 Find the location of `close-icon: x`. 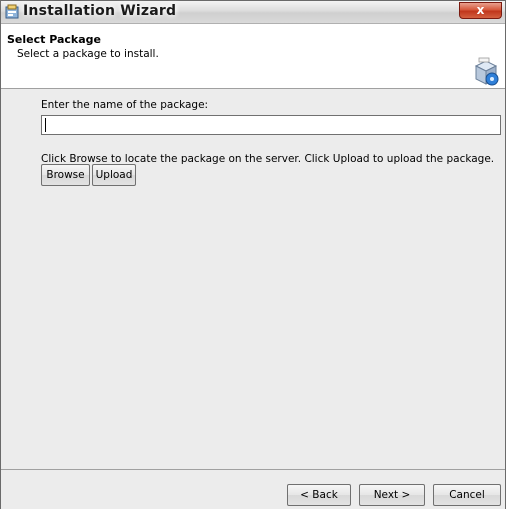

close-icon: x is located at coordinates (480, 10).